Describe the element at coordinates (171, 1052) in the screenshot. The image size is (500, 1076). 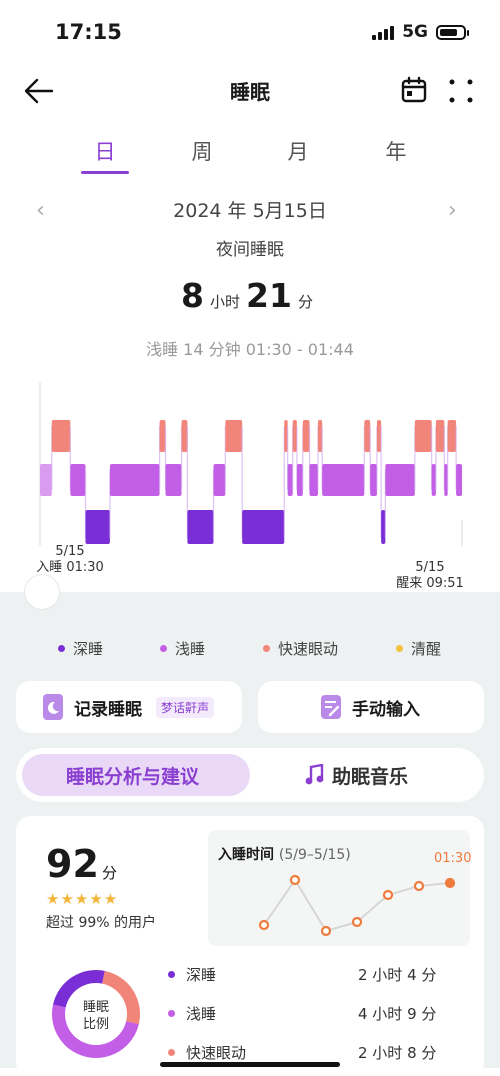
I see `ratio-rem-dot` at that location.